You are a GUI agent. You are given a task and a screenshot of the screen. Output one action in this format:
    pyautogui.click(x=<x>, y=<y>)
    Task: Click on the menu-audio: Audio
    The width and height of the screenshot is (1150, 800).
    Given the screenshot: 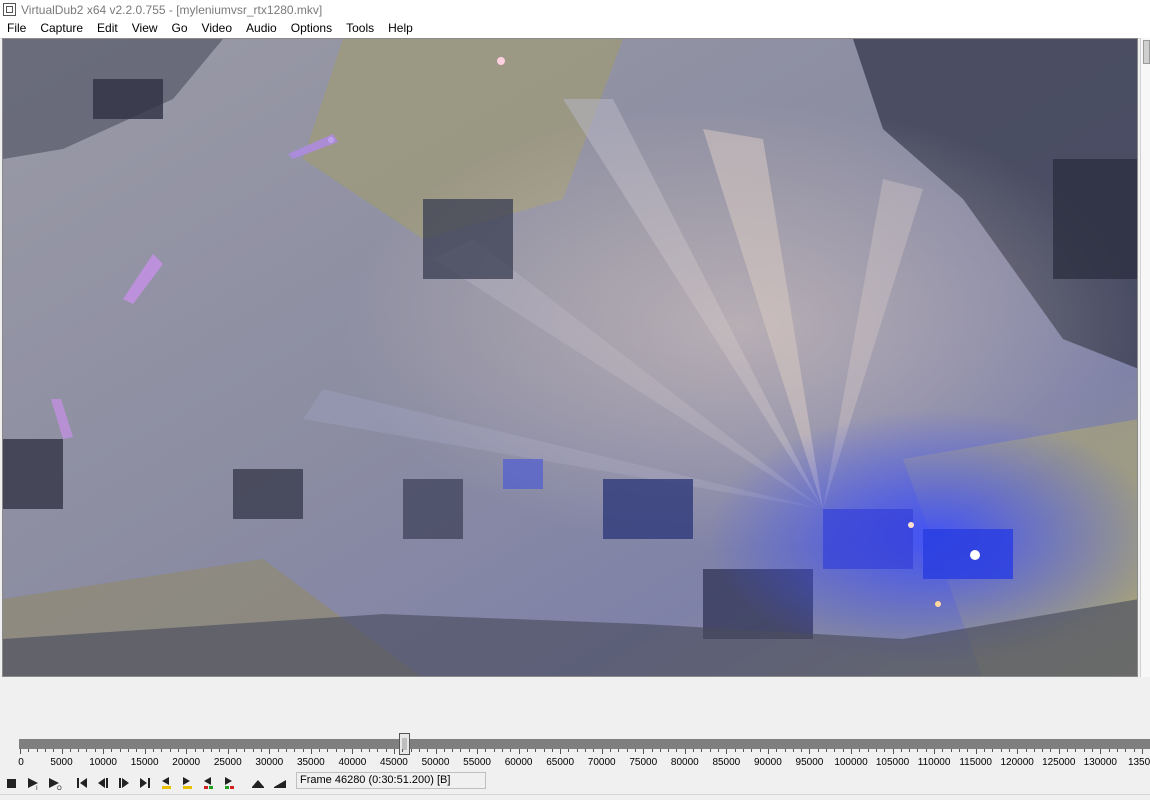 What is the action you would take?
    pyautogui.click(x=261, y=28)
    